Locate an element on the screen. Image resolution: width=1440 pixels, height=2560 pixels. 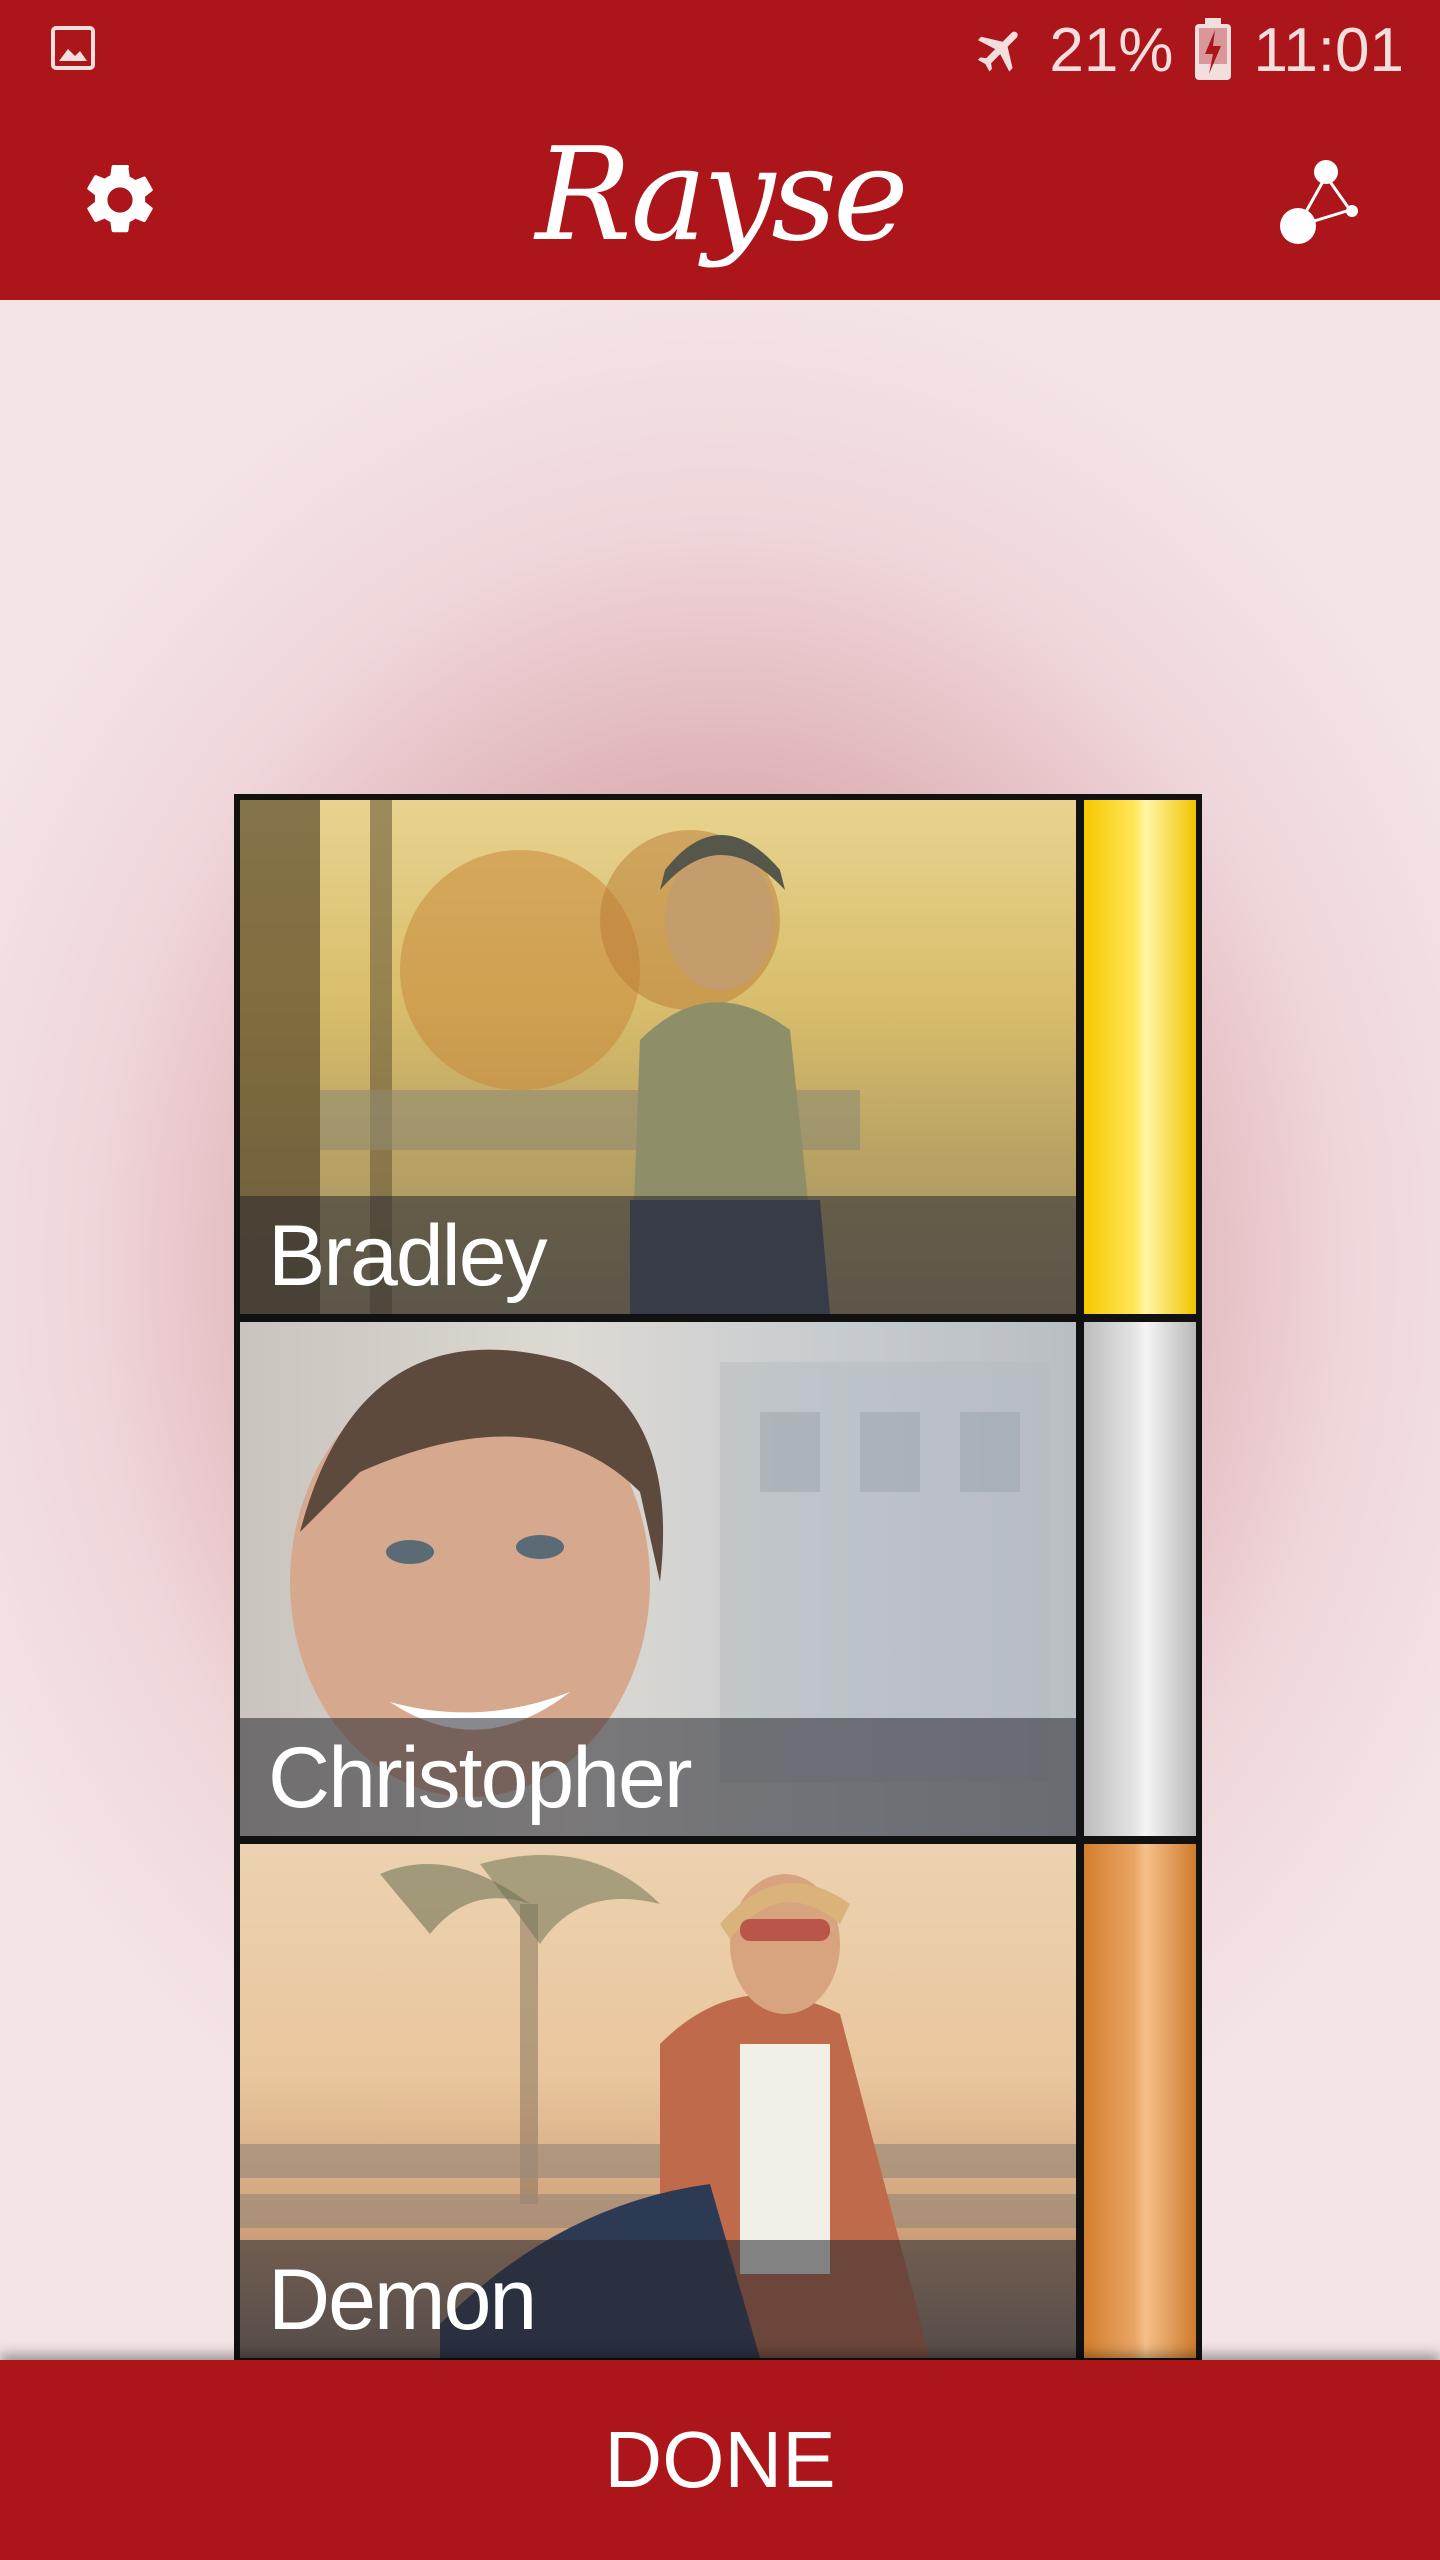
share-icon is located at coordinates (1321, 201).